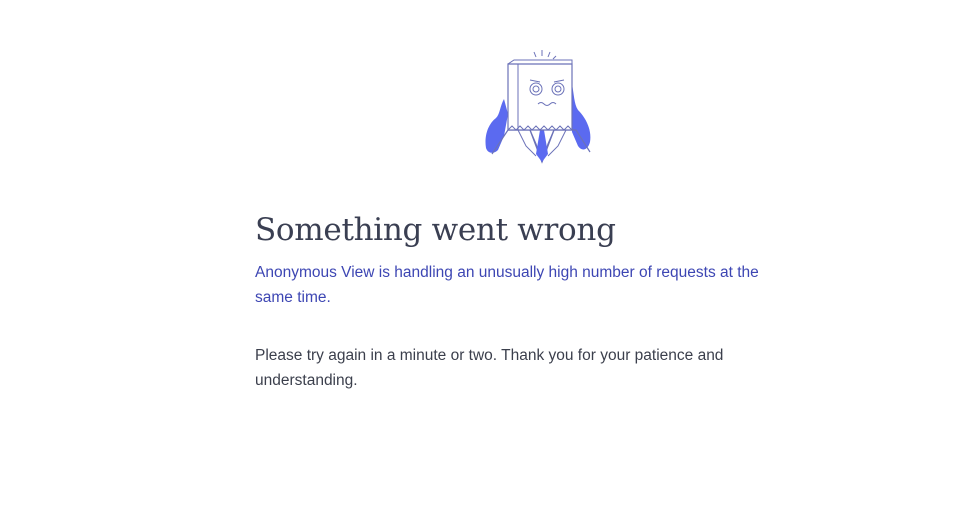 Image resolution: width=958 pixels, height=506 pixels. Describe the element at coordinates (539, 107) in the screenshot. I see `stressed-person-paper-bag-icon` at that location.